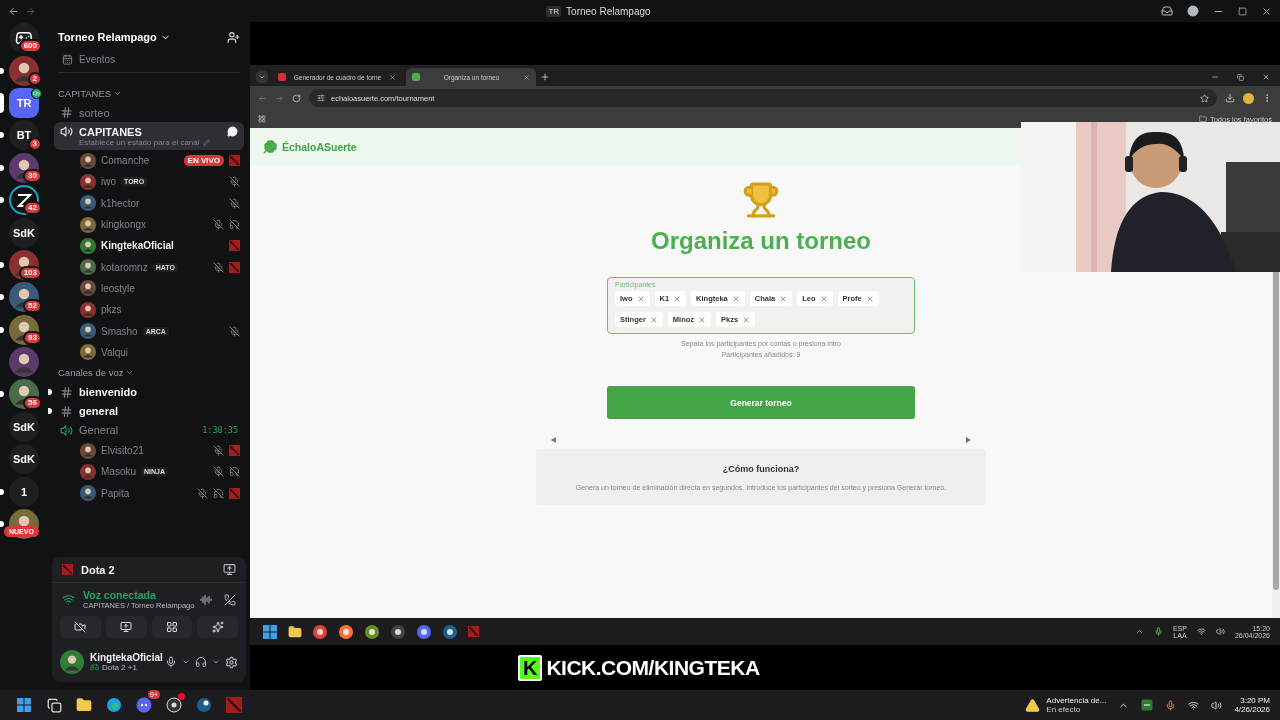 This screenshot has height=720, width=1280. I want to click on member-name: Papita, so click(115, 493).